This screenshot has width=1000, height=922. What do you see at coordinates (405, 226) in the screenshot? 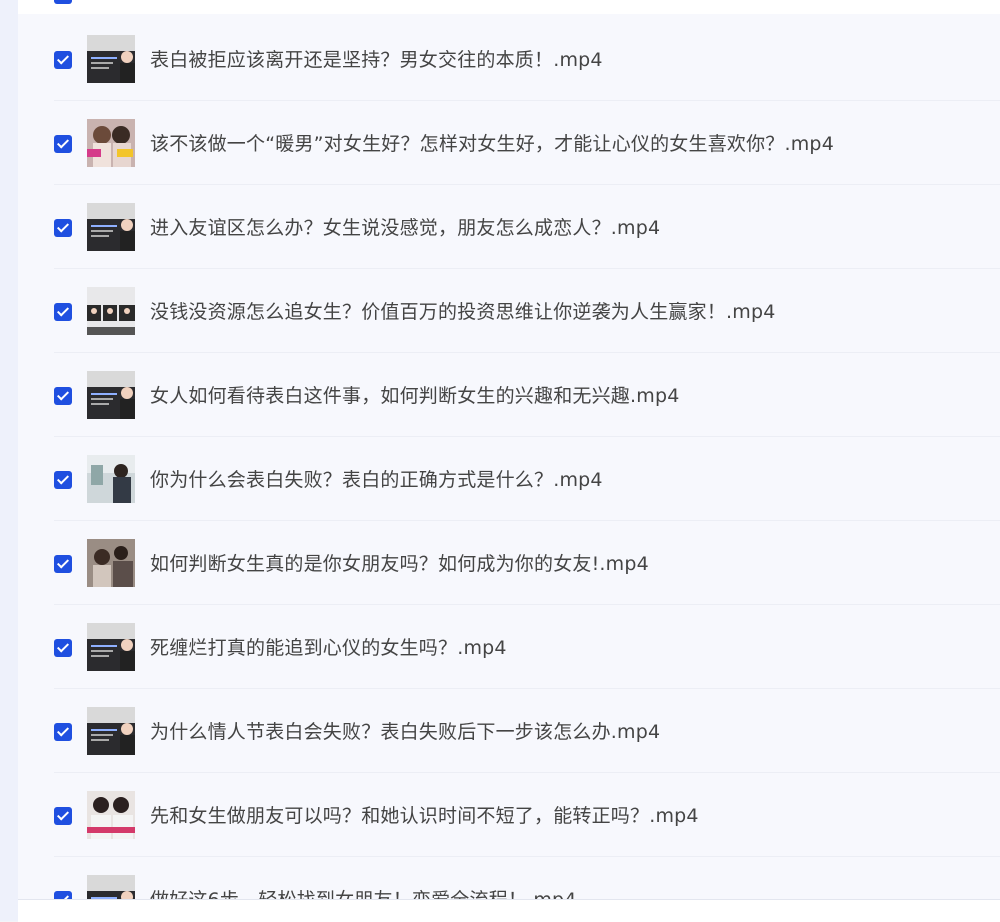
I see `file-name: 进入友谊区怎么办？女生说没感觉，朋友怎么成恋人？.mp4` at bounding box center [405, 226].